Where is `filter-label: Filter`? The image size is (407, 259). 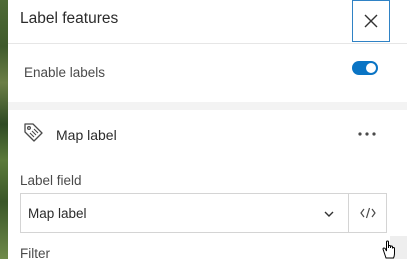 filter-label: Filter is located at coordinates (35, 252).